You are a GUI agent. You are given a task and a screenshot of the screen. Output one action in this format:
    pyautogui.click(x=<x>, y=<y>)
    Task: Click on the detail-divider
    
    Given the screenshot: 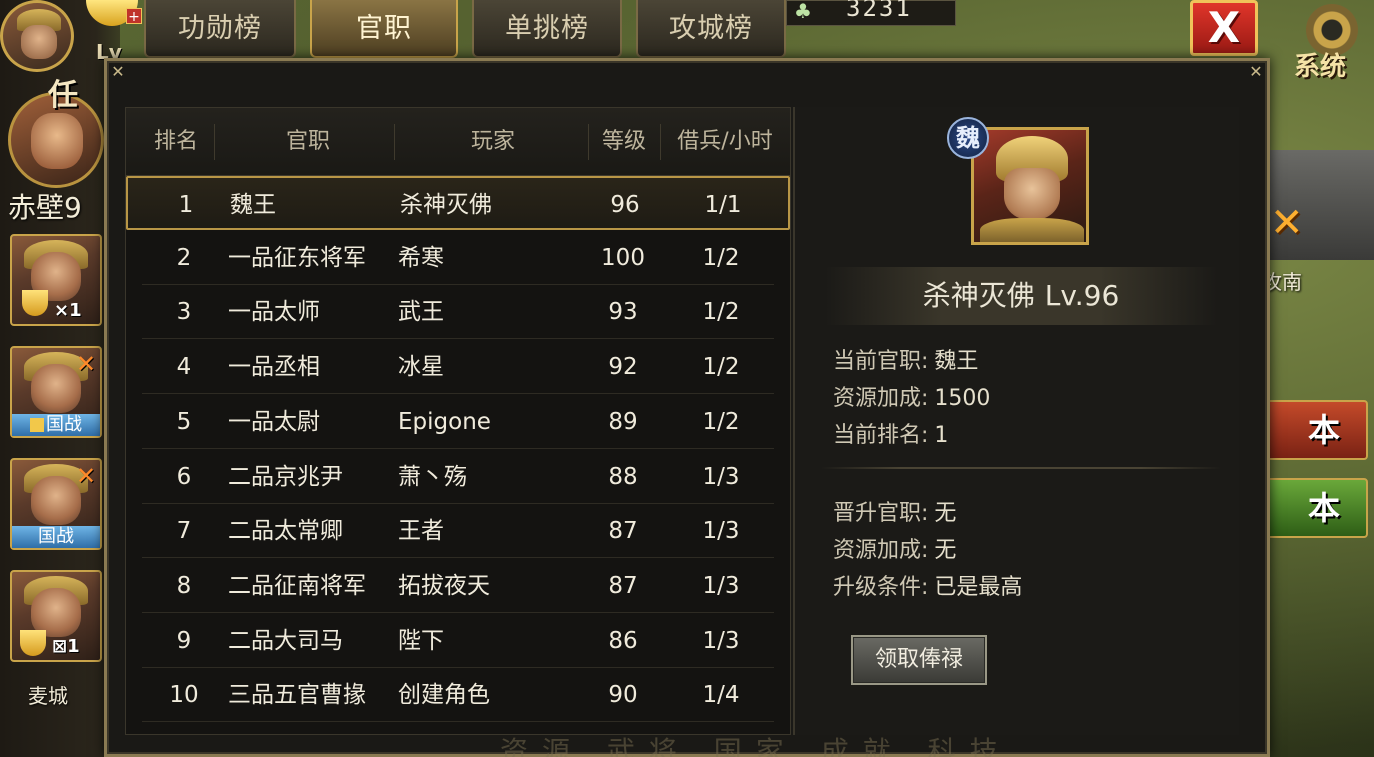 What is the action you would take?
    pyautogui.click(x=1021, y=468)
    